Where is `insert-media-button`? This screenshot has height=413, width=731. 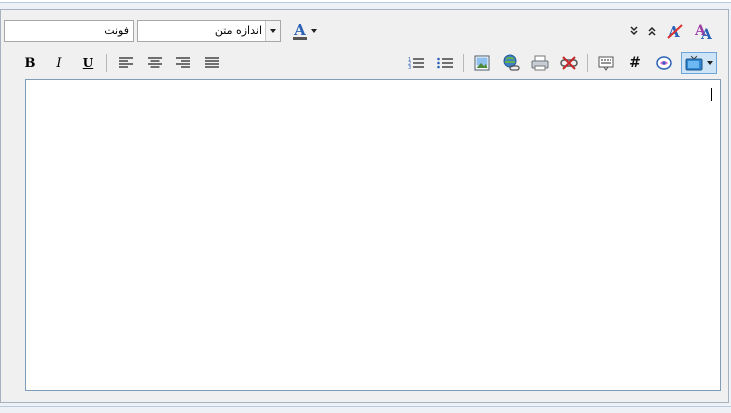 insert-media-button is located at coordinates (664, 63).